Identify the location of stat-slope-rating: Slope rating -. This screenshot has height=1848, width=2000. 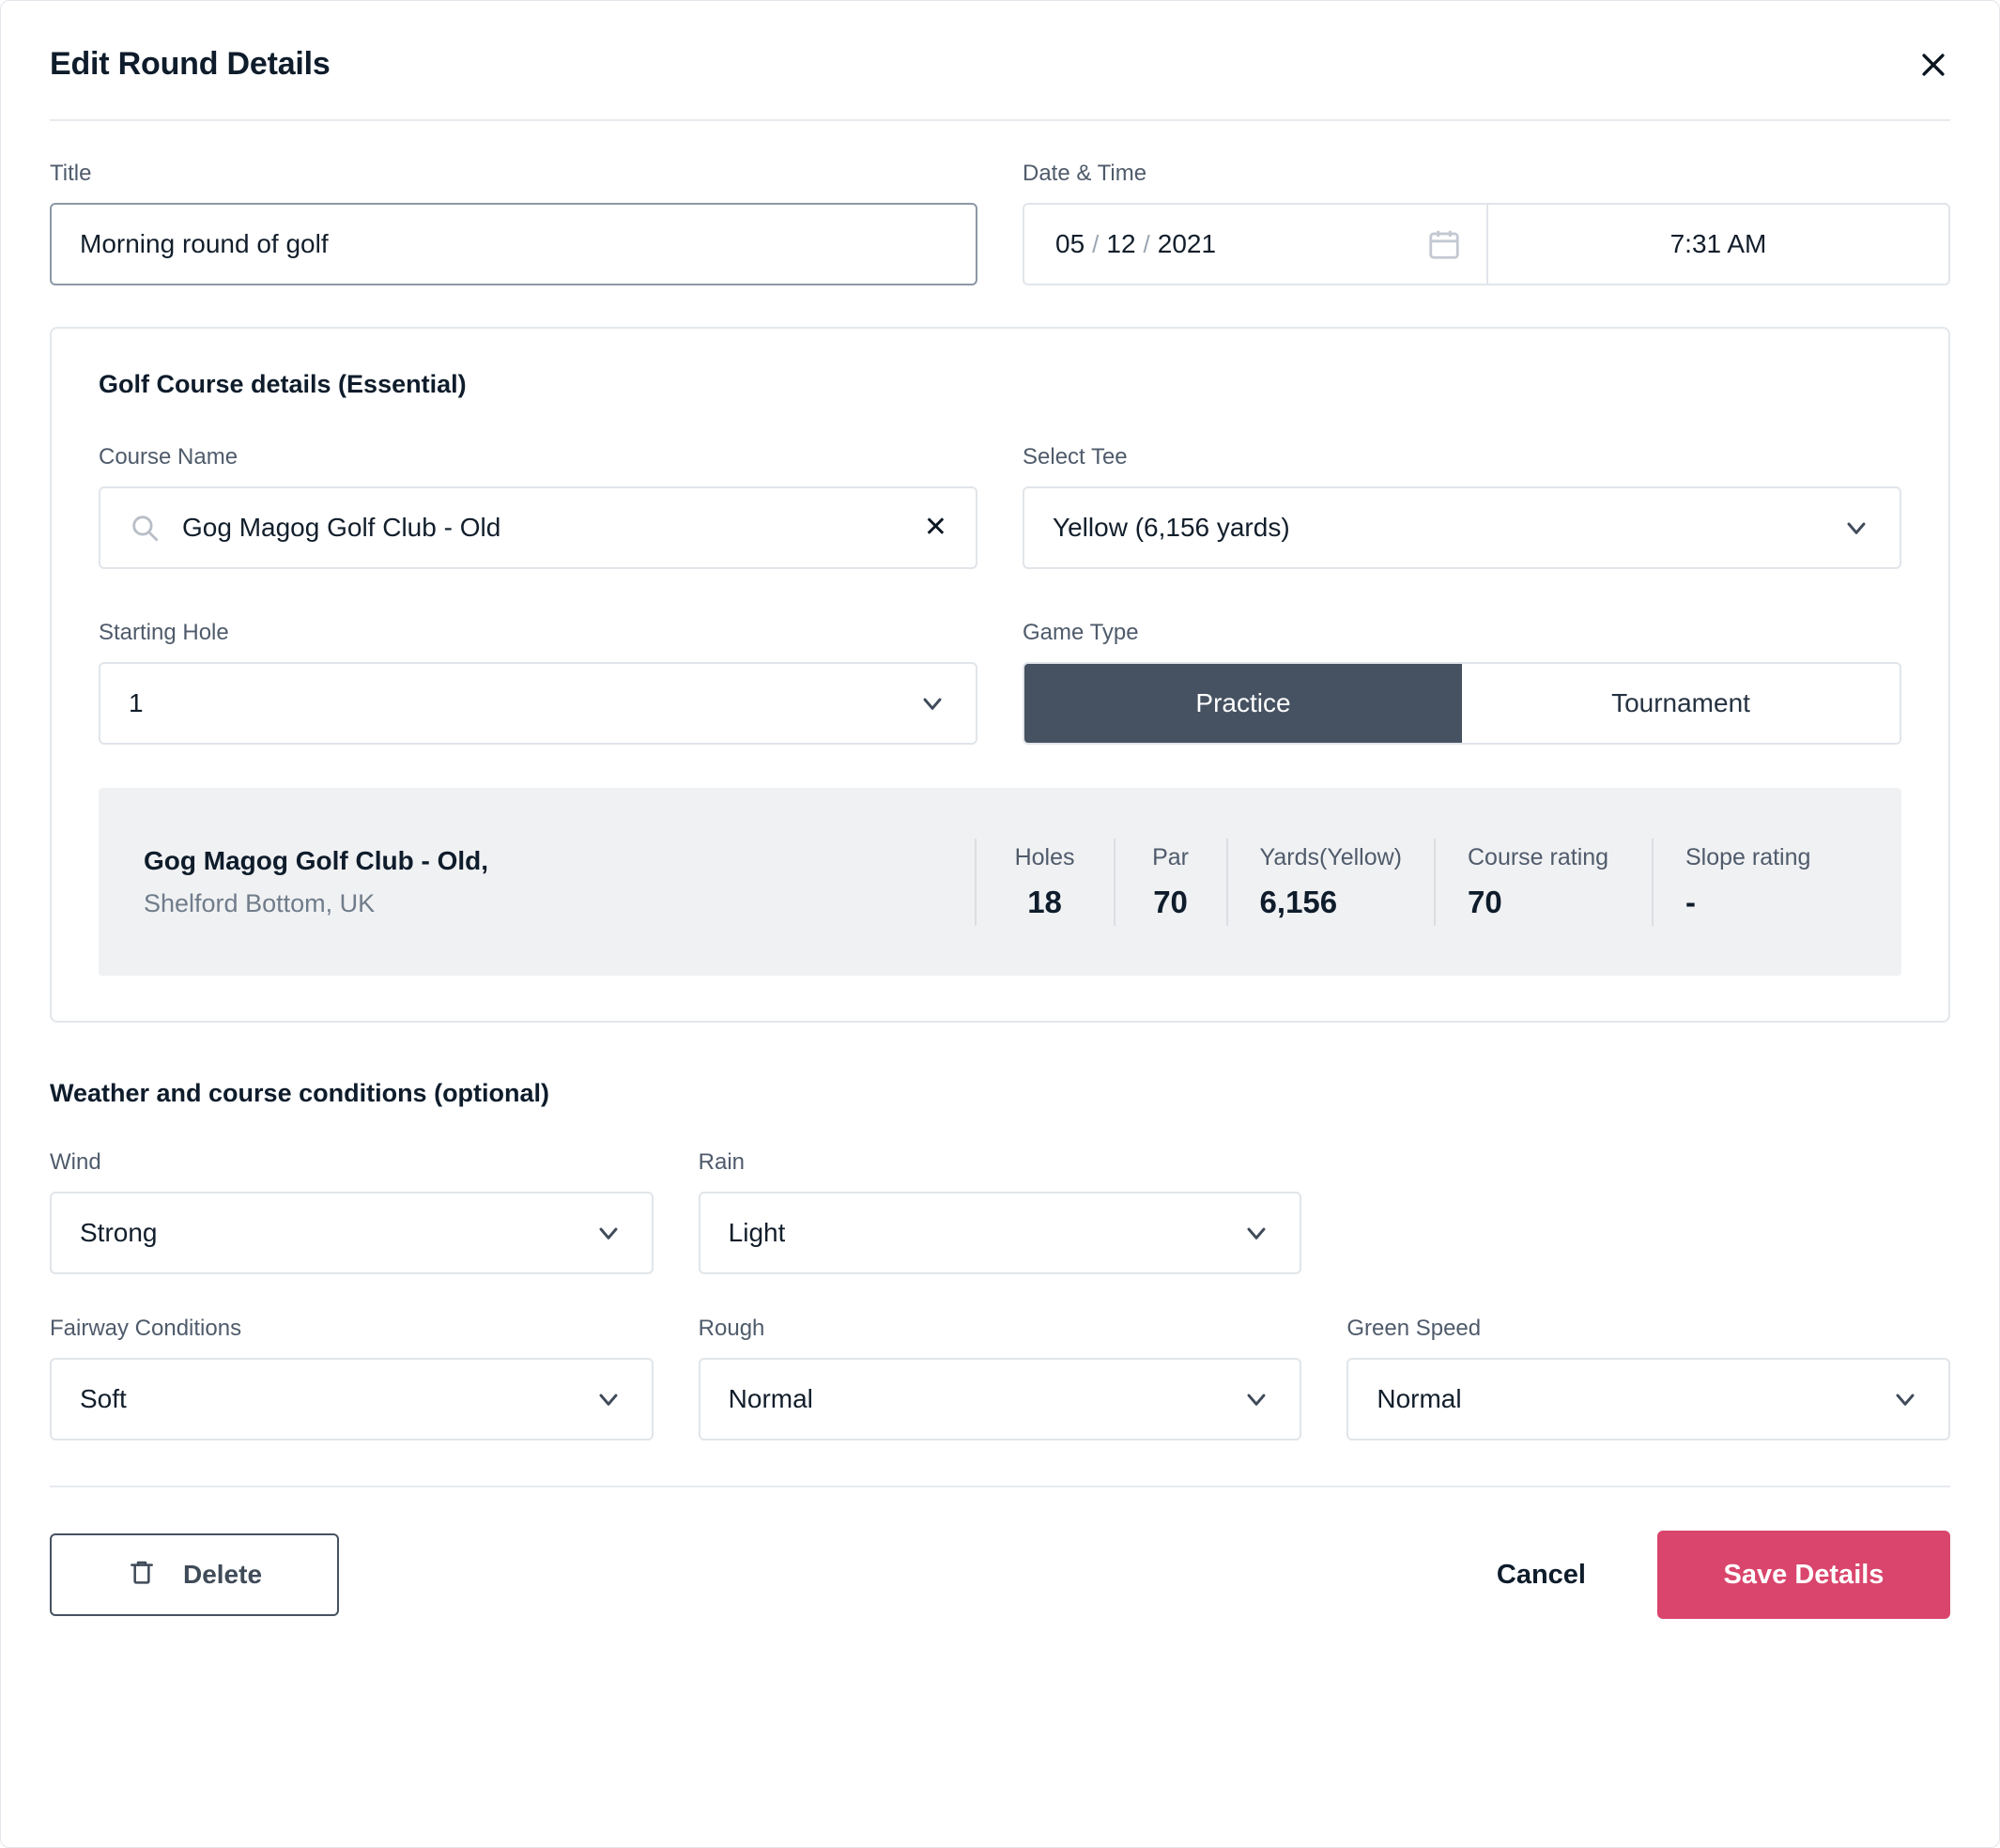
(1758, 882).